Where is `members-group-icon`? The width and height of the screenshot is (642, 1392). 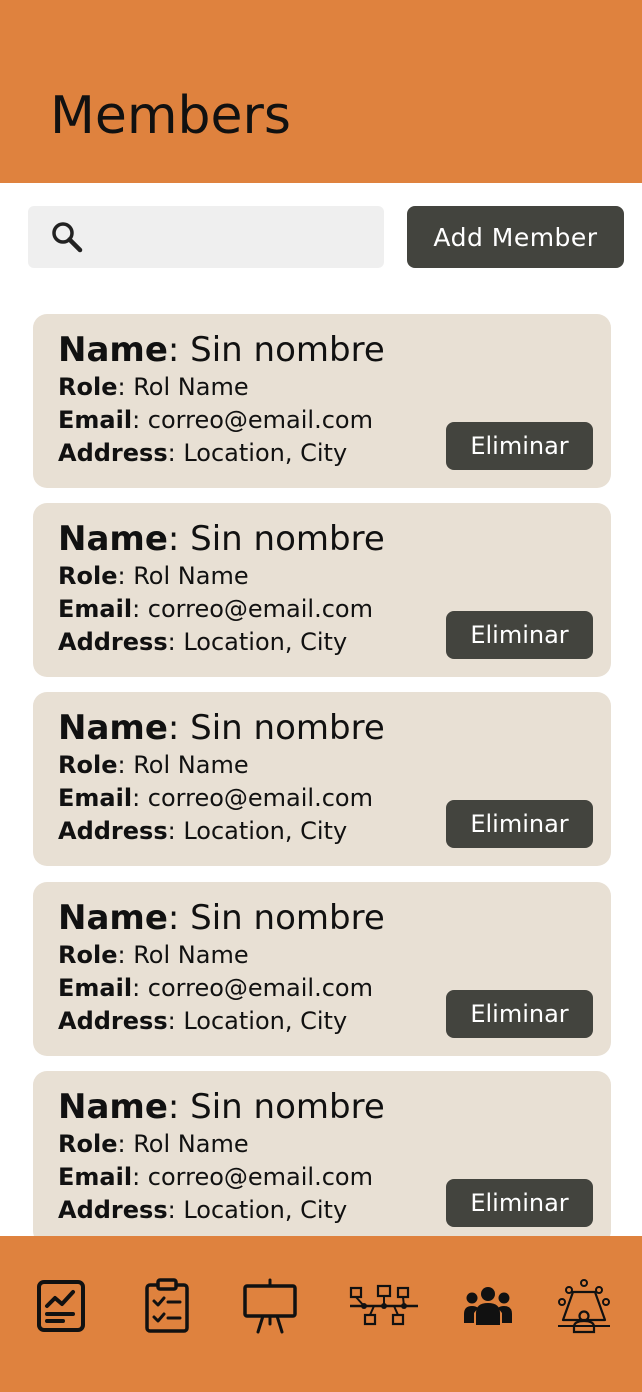
members-group-icon is located at coordinates (488, 1306).